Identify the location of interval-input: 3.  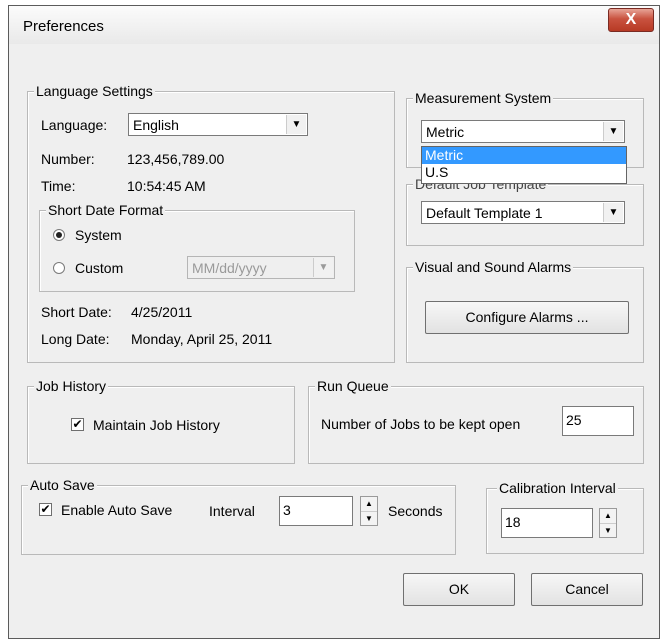
(316, 511).